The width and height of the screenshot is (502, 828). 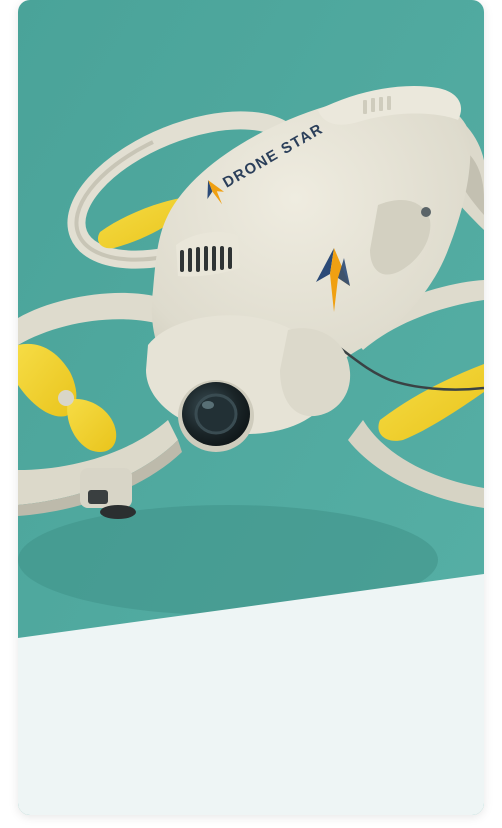 What do you see at coordinates (216, 416) in the screenshot?
I see `camera-lens` at bounding box center [216, 416].